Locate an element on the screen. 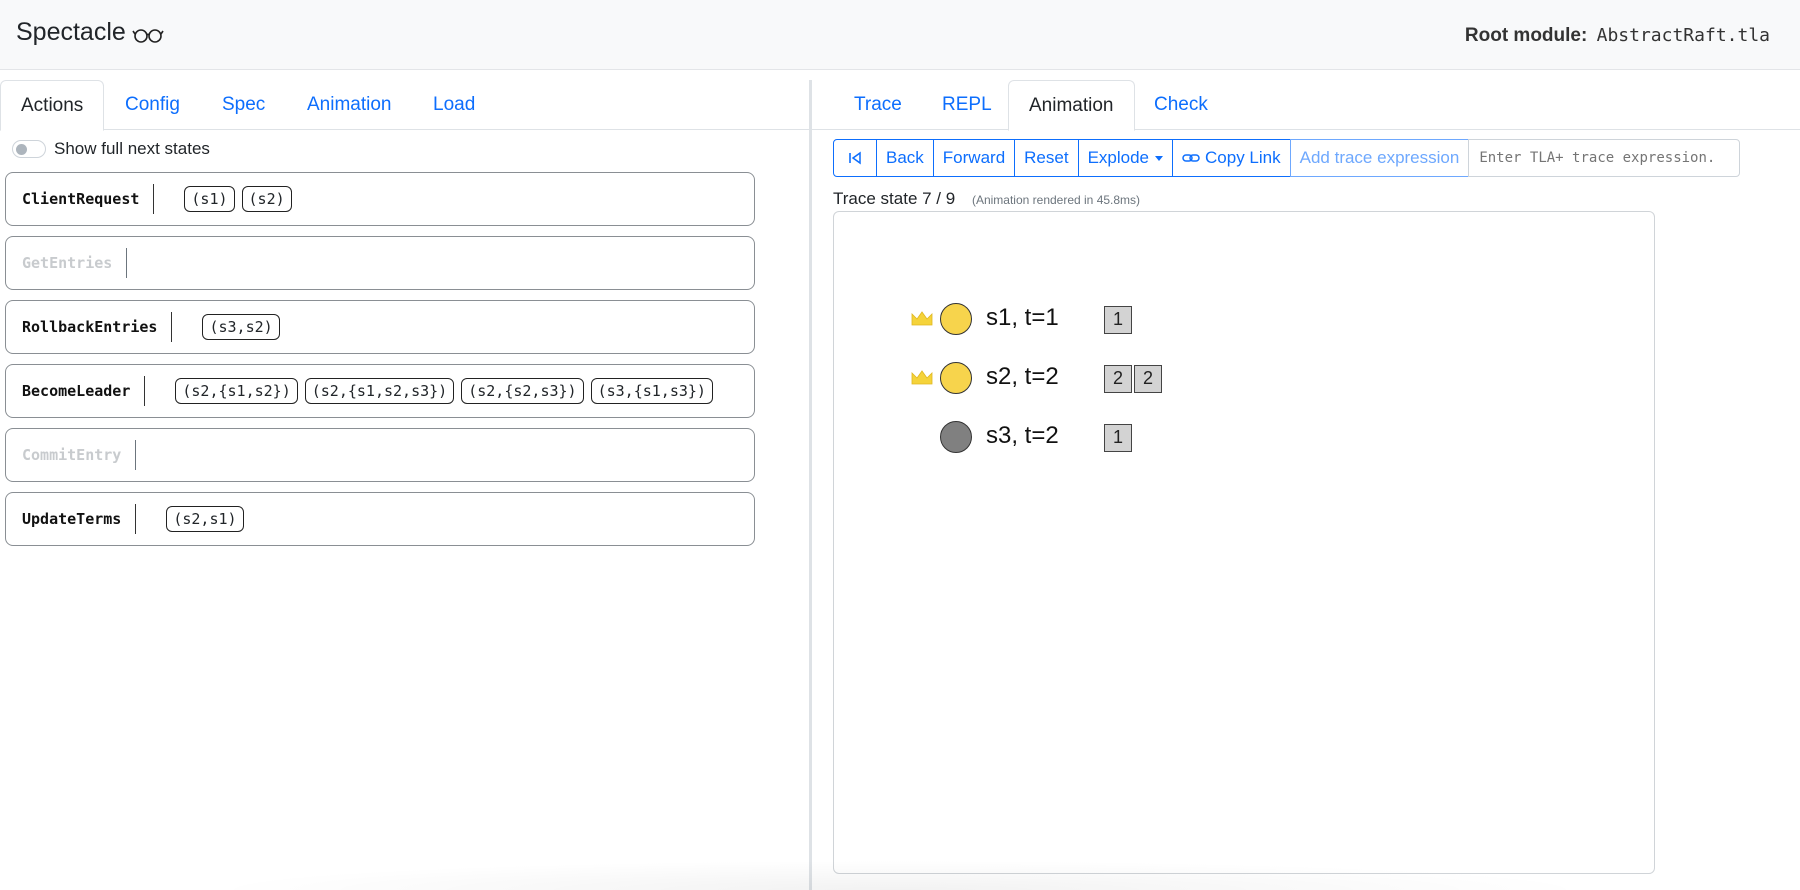 The width and height of the screenshot is (1800, 890). root-module-label: Root module: is located at coordinates (1526, 35).